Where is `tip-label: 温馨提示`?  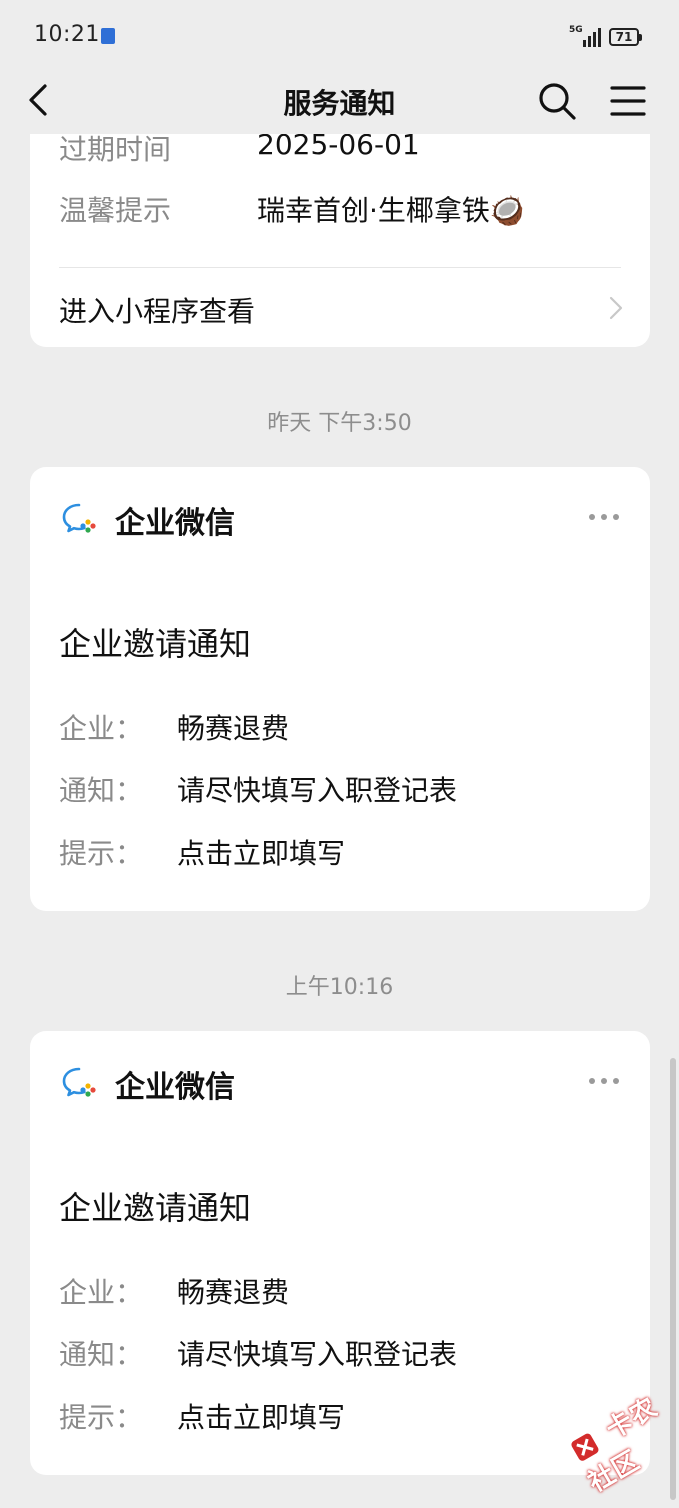
tip-label: 温馨提示 is located at coordinates (115, 210).